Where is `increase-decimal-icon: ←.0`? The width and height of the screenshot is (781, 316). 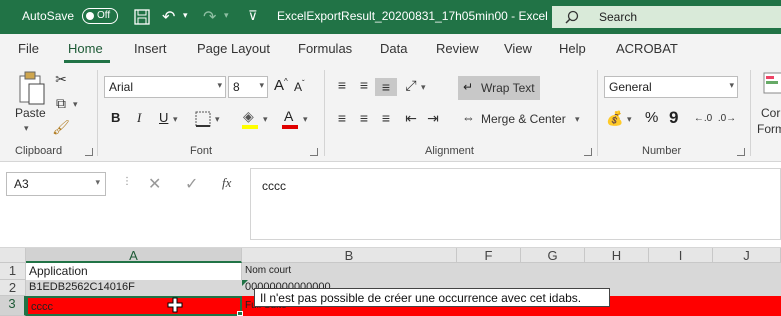
increase-decimal-icon: ←.0 is located at coordinates (703, 119).